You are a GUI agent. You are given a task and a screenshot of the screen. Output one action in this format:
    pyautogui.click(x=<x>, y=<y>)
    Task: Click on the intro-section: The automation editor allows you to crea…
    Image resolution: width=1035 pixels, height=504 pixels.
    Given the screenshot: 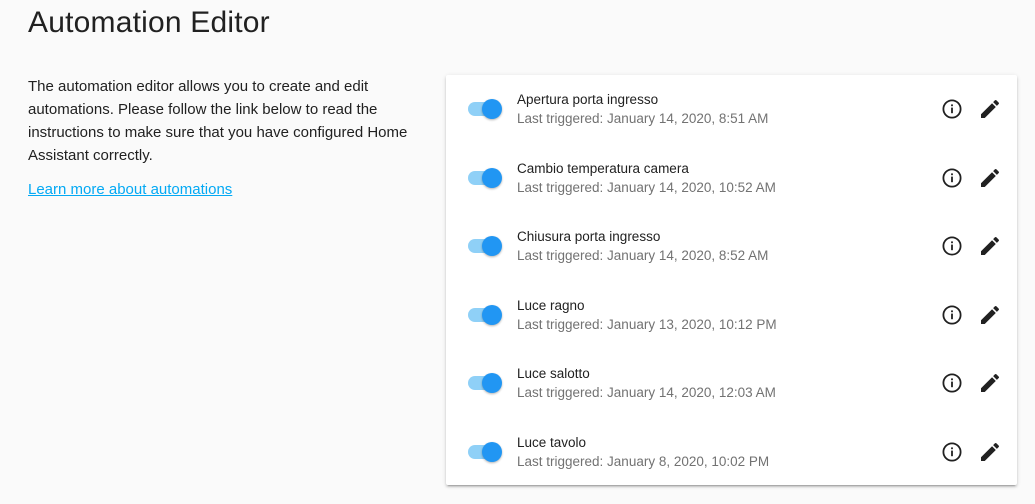 What is the action you would take?
    pyautogui.click(x=218, y=137)
    